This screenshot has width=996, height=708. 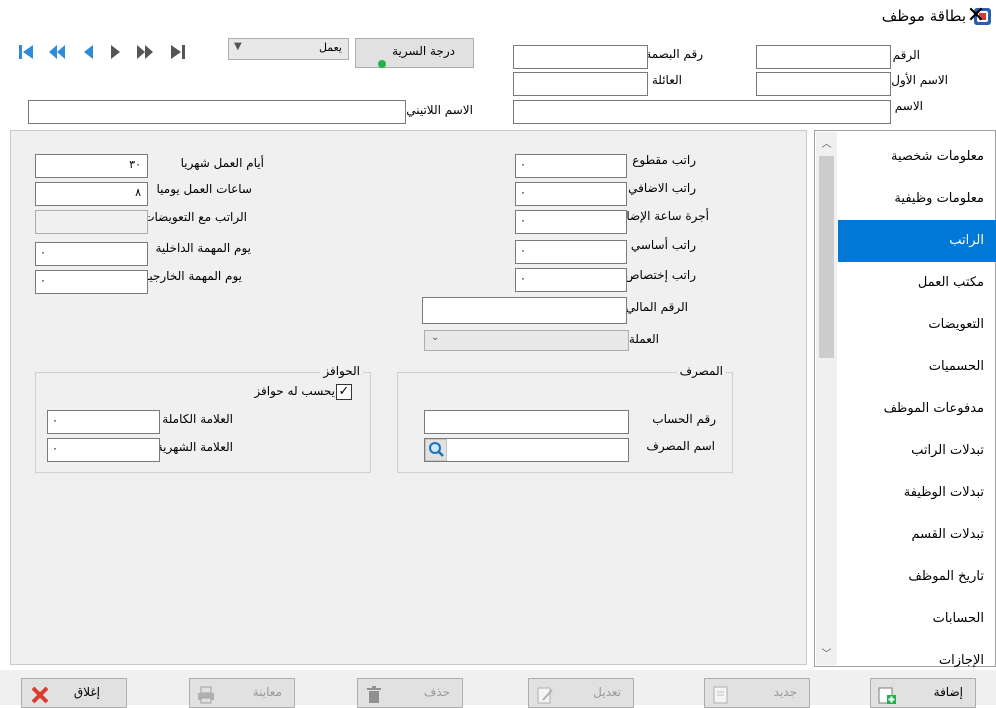 I want to click on edit-button: تعديل, so click(x=581, y=693).